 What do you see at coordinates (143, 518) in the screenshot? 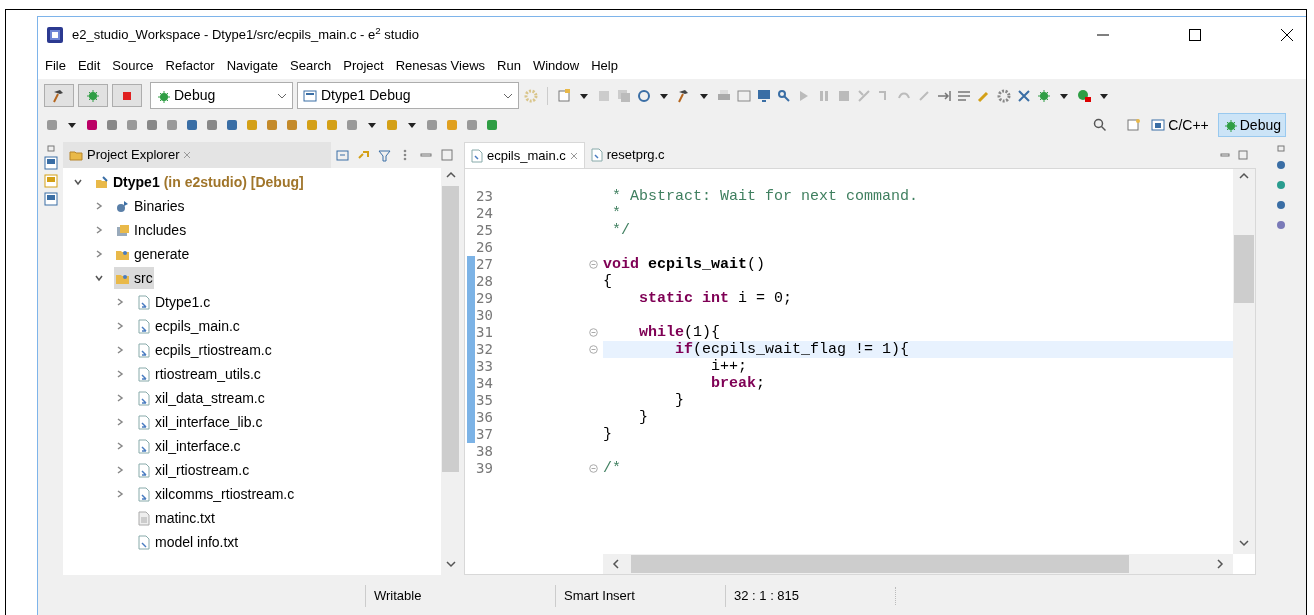
I see `text-file-icon` at bounding box center [143, 518].